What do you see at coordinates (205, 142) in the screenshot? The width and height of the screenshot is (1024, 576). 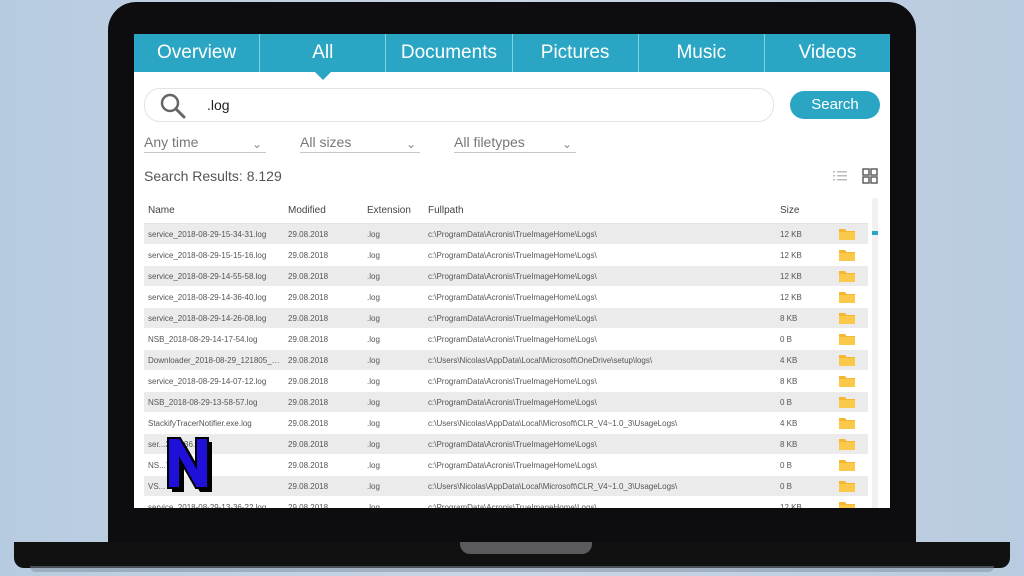 I see `time-filter-select: Any time ⌄` at bounding box center [205, 142].